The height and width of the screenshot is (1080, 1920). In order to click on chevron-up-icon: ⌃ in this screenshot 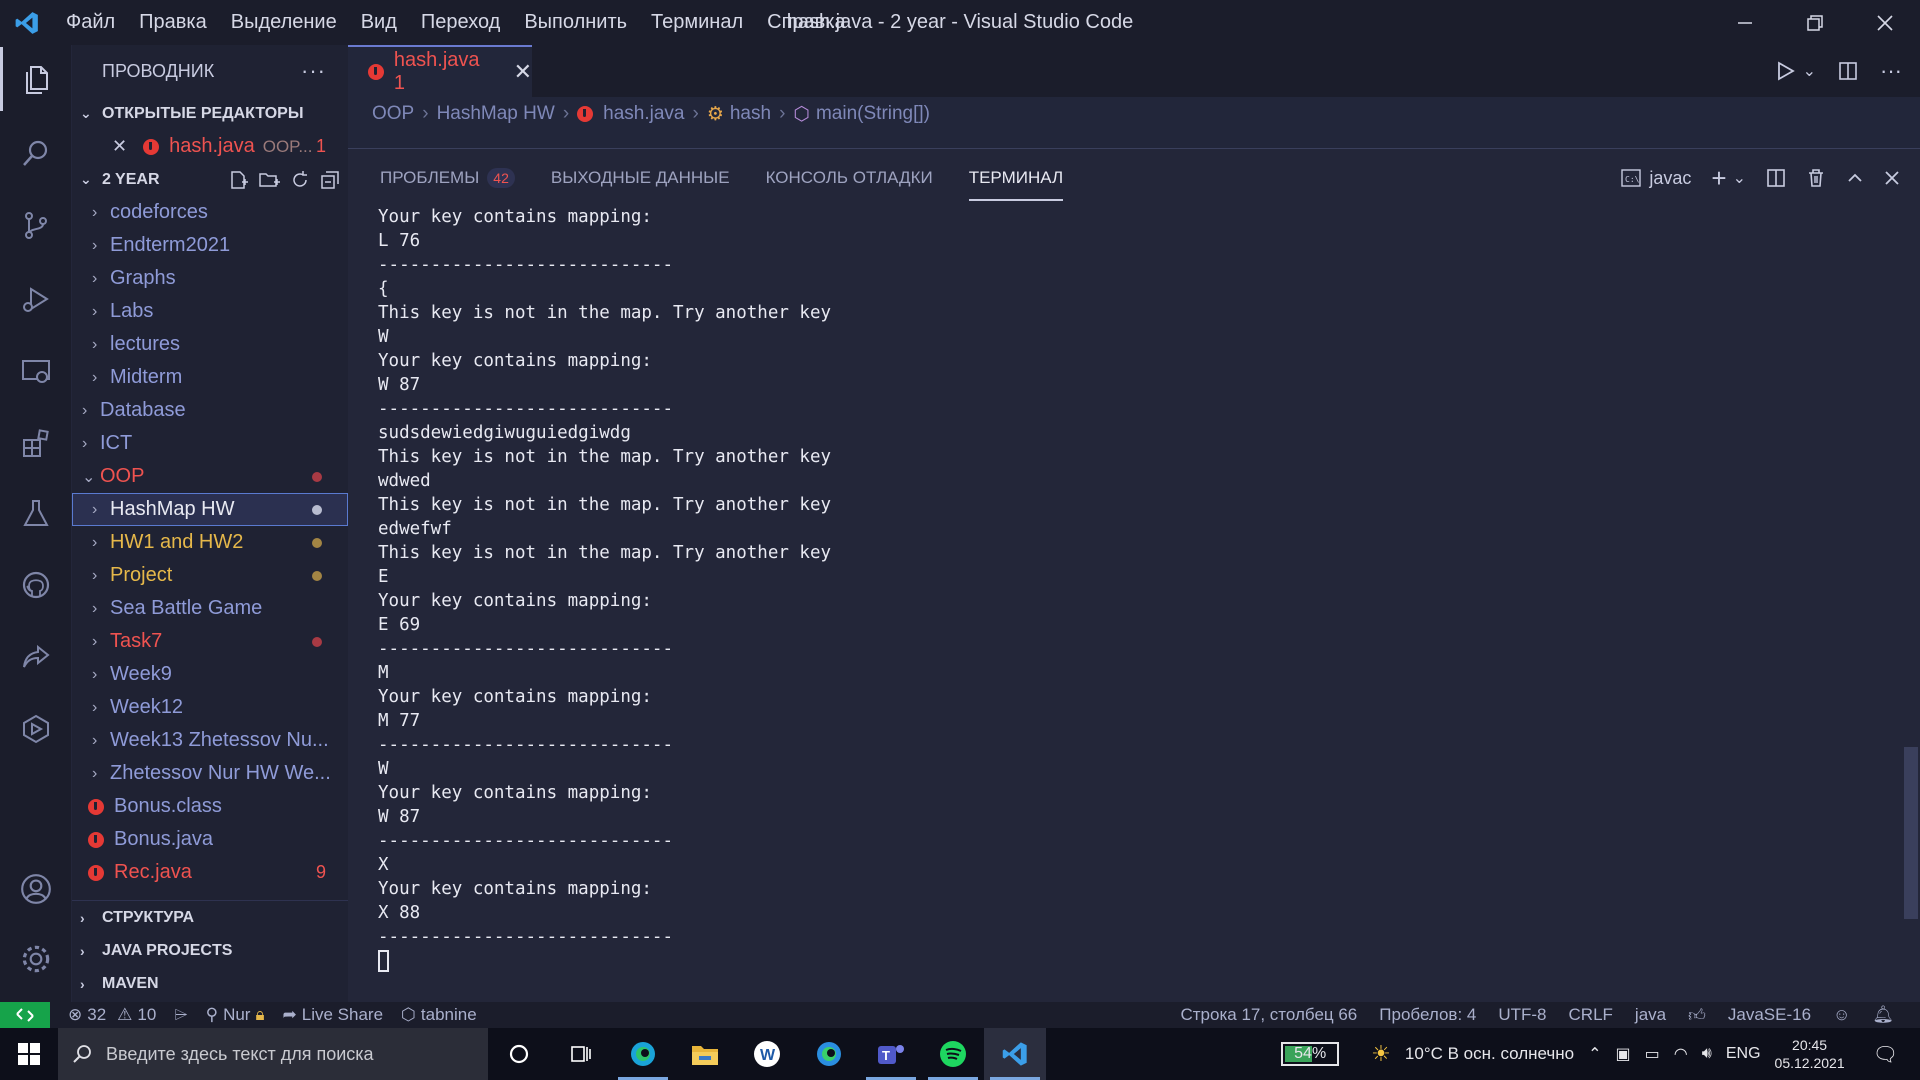, I will do `click(1594, 1054)`.